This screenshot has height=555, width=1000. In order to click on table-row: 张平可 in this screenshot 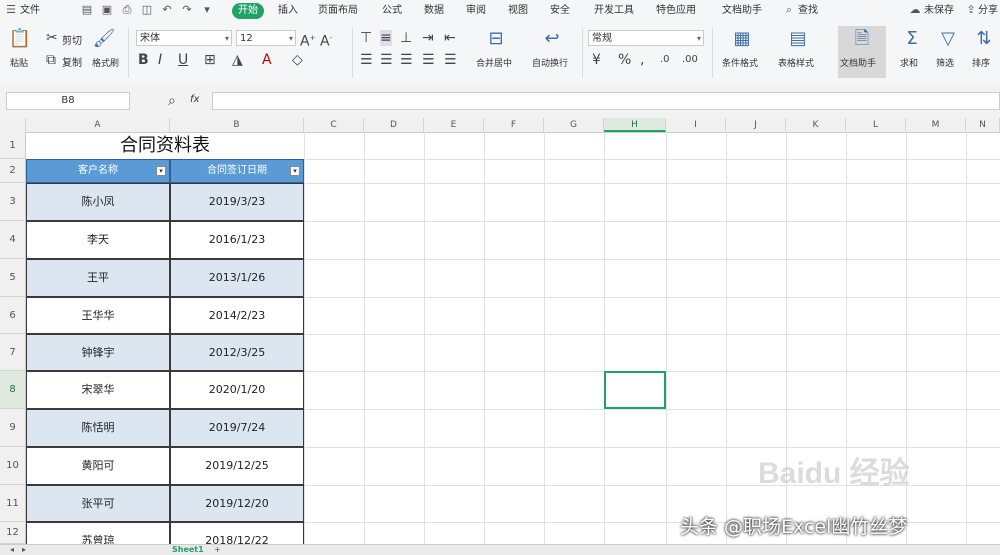, I will do `click(98, 503)`.